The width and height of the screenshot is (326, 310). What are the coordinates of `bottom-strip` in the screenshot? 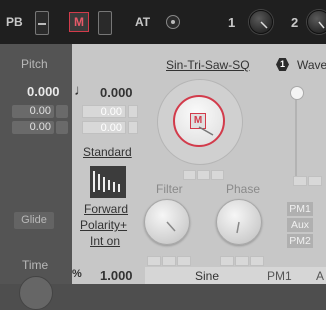 It's located at (235, 275).